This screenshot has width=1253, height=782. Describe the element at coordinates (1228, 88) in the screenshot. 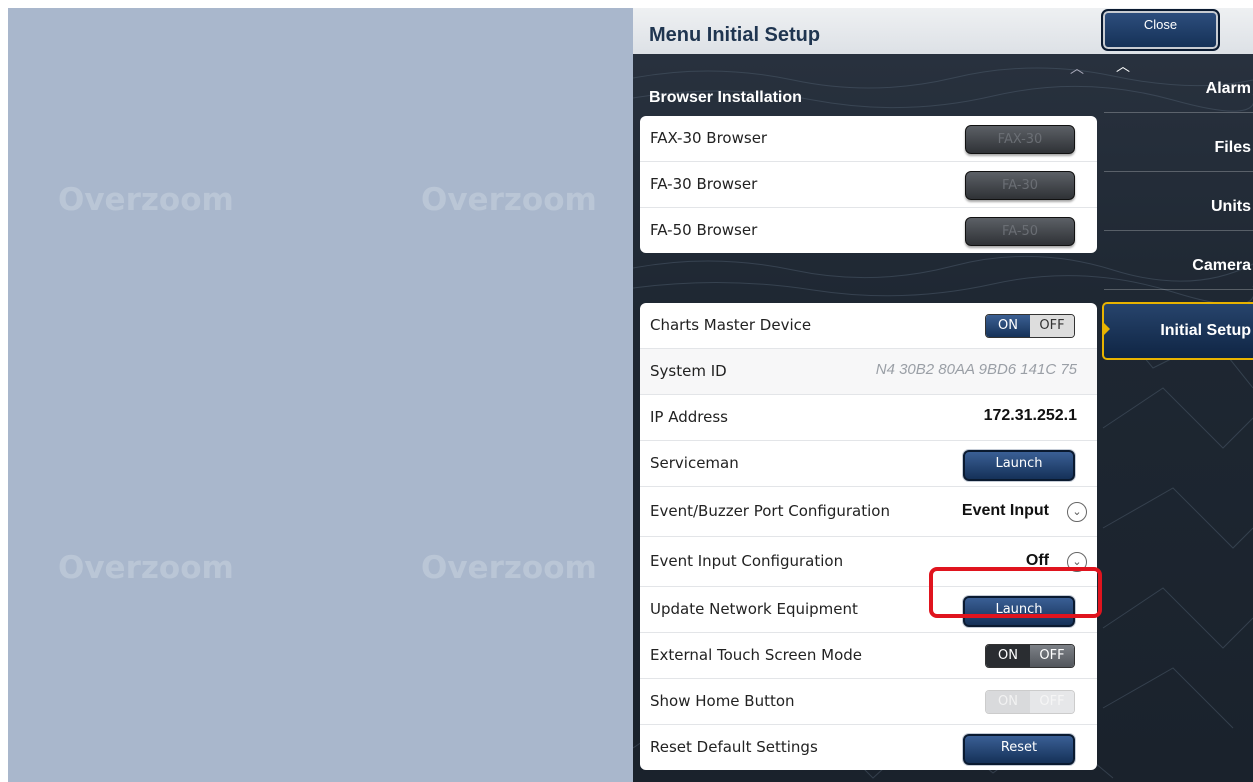

I see `nav-label: Alarm` at that location.